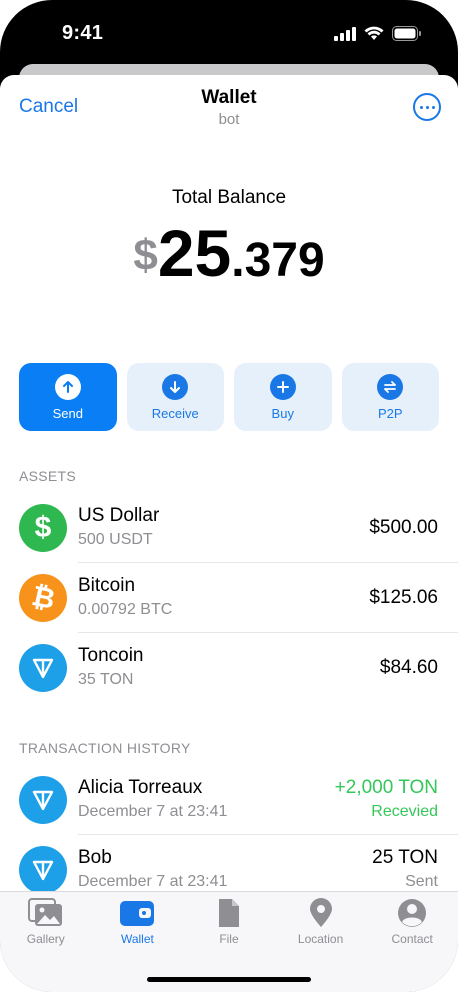 Image resolution: width=458 pixels, height=992 pixels. Describe the element at coordinates (427, 107) in the screenshot. I see `more-options-button` at that location.